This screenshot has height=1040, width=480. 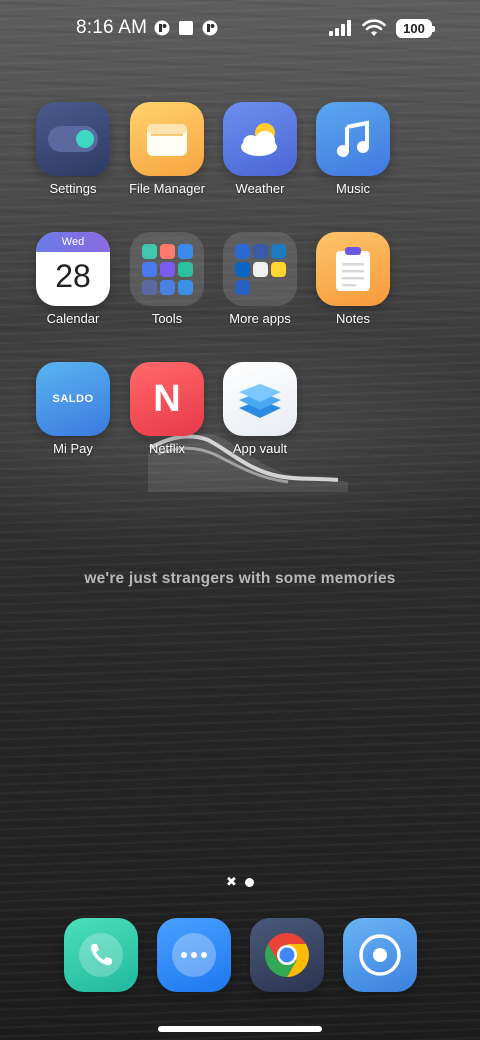 What do you see at coordinates (240, 1029) in the screenshot?
I see `home-indicator` at bounding box center [240, 1029].